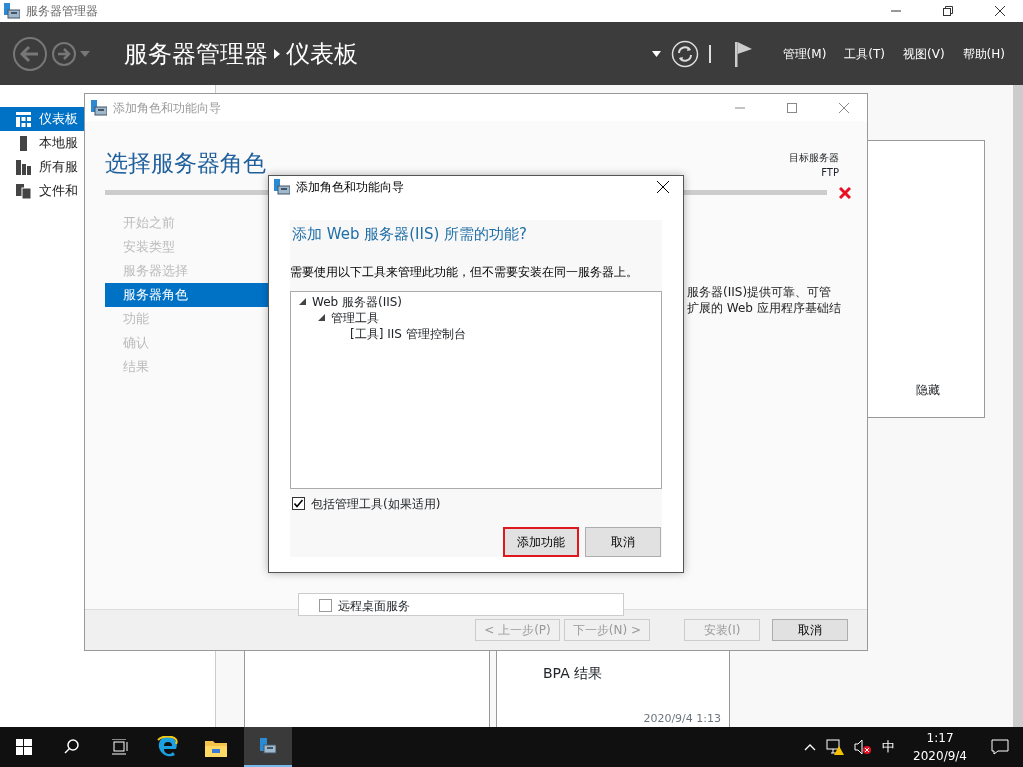 The height and width of the screenshot is (767, 1023). I want to click on hide-link: 隐藏, so click(928, 390).